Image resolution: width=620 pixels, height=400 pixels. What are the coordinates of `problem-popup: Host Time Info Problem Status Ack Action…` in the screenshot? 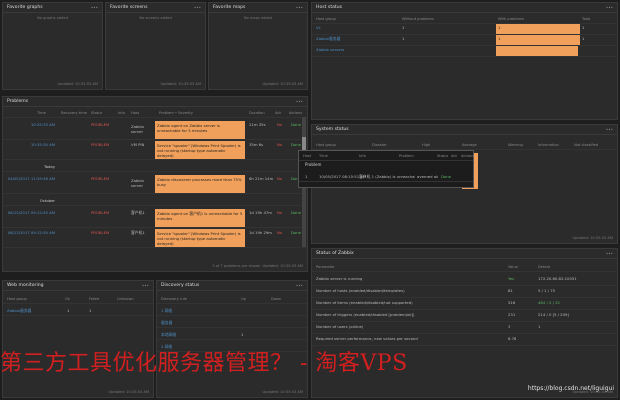 It's located at (386, 169).